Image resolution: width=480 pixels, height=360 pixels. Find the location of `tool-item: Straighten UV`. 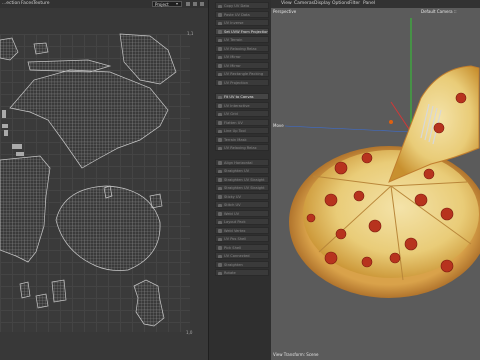

tool-item: Straighten UV is located at coordinates (242, 170).